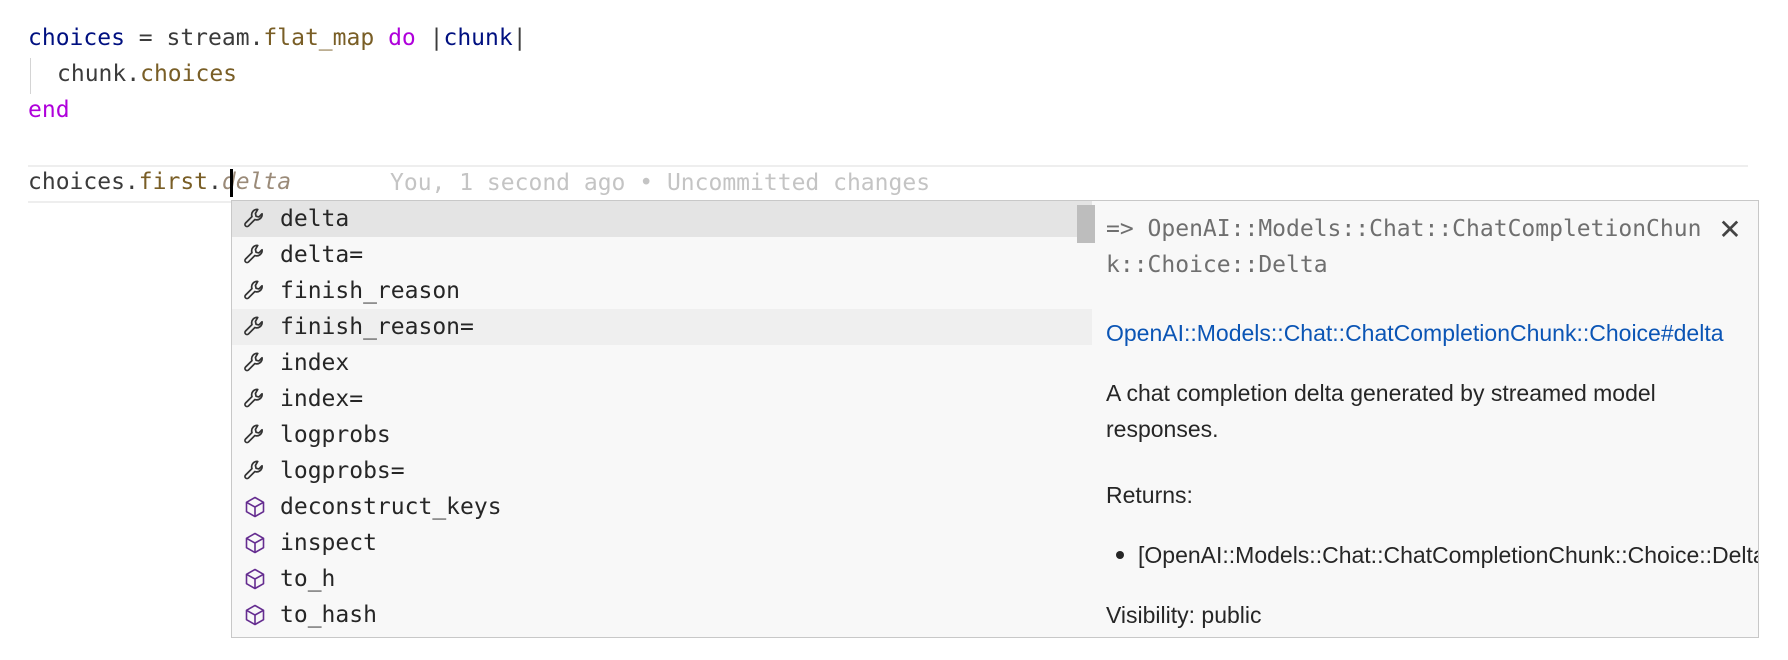  What do you see at coordinates (308, 579) in the screenshot?
I see `suggestion-label: to_h` at bounding box center [308, 579].